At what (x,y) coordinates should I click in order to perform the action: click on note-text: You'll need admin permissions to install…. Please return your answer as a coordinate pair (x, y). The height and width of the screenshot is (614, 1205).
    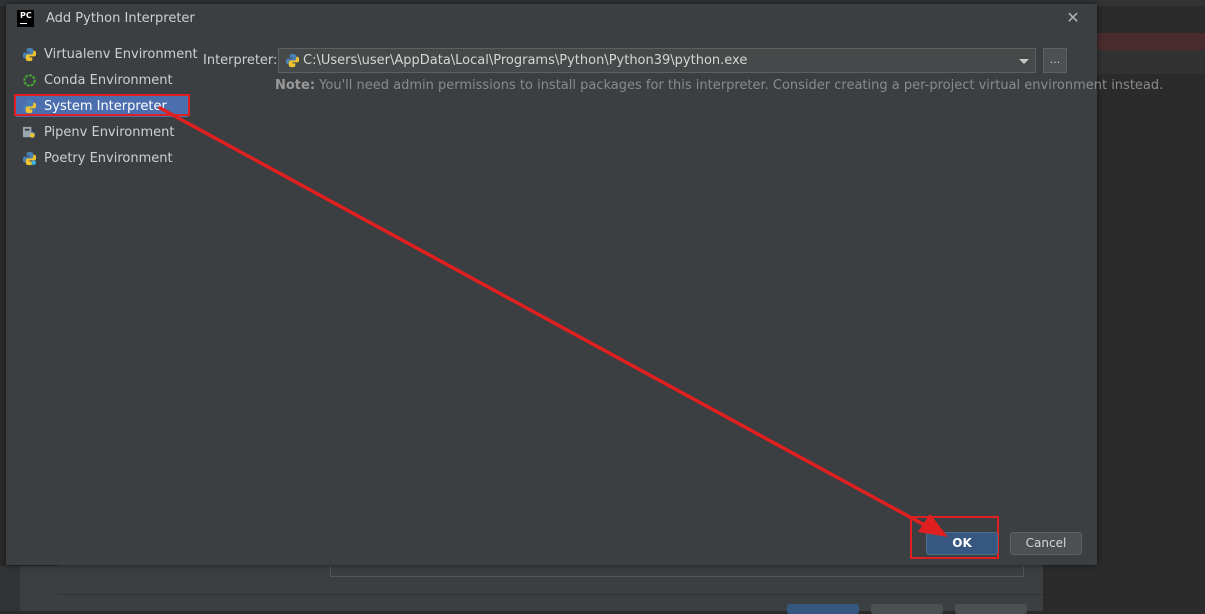
    Looking at the image, I should click on (739, 85).